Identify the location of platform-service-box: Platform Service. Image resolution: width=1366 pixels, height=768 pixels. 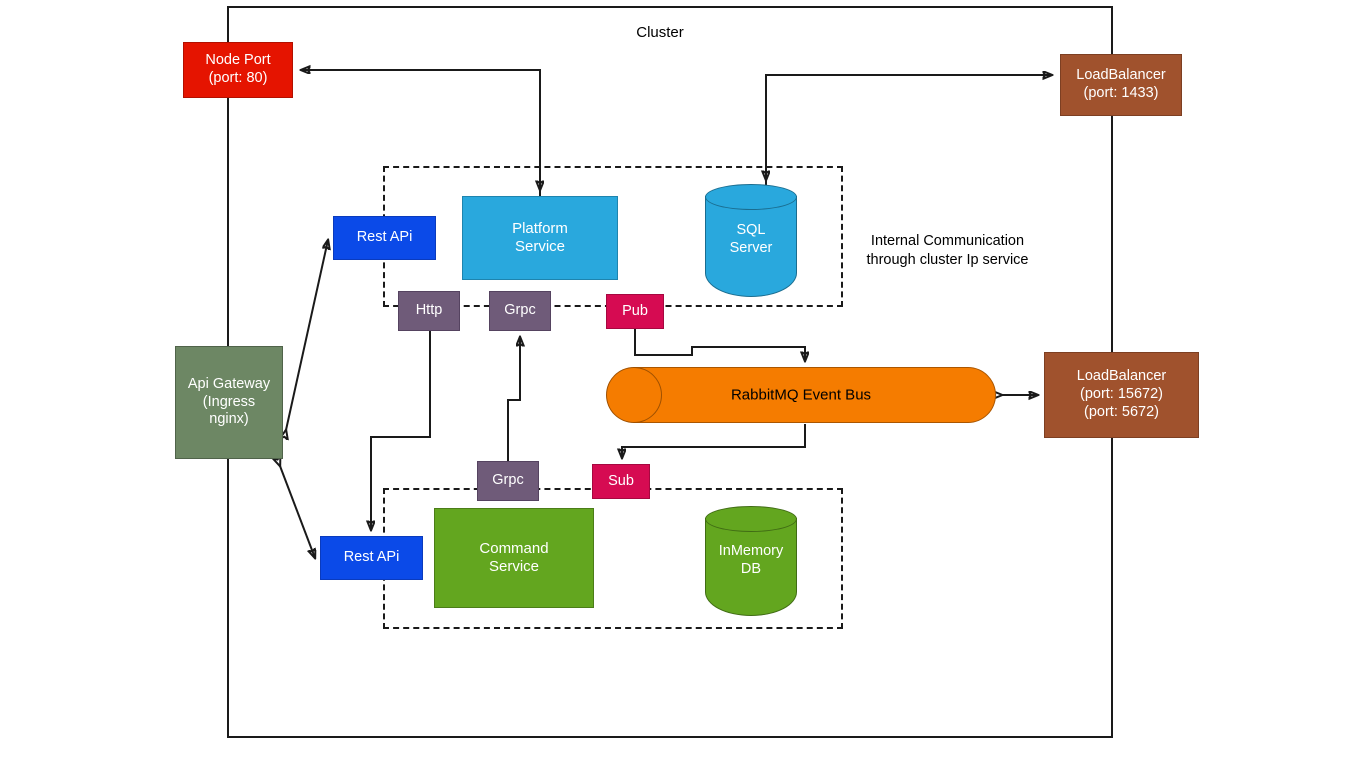
(540, 238).